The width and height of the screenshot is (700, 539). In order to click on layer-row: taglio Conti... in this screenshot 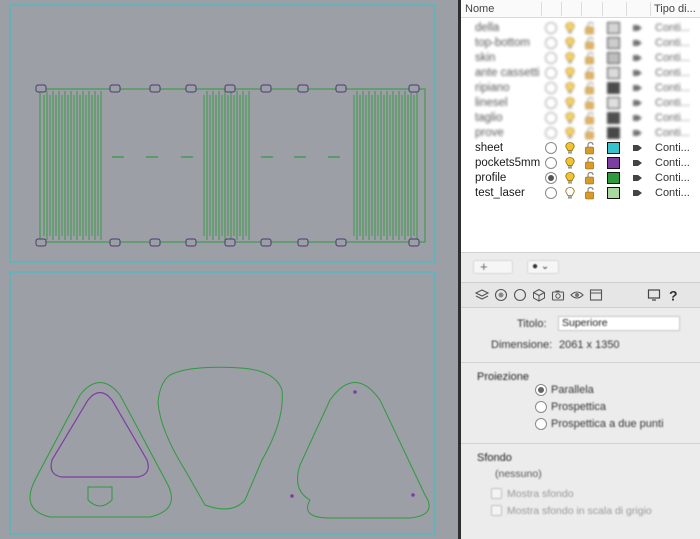, I will do `click(580, 118)`.